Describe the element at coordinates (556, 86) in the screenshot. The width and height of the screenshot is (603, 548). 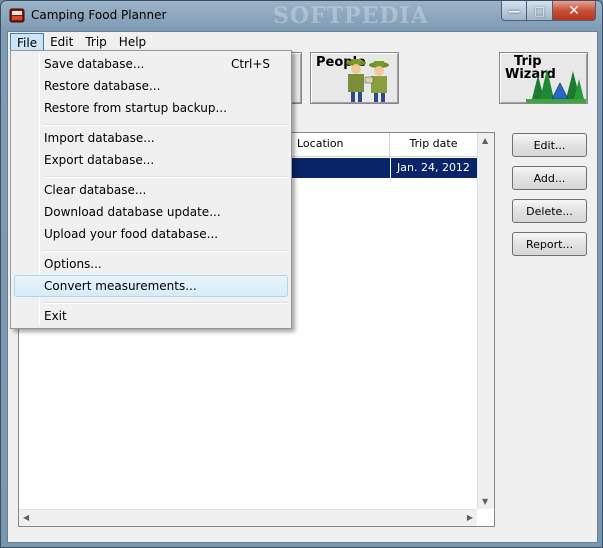
I see `campsite-icon` at that location.